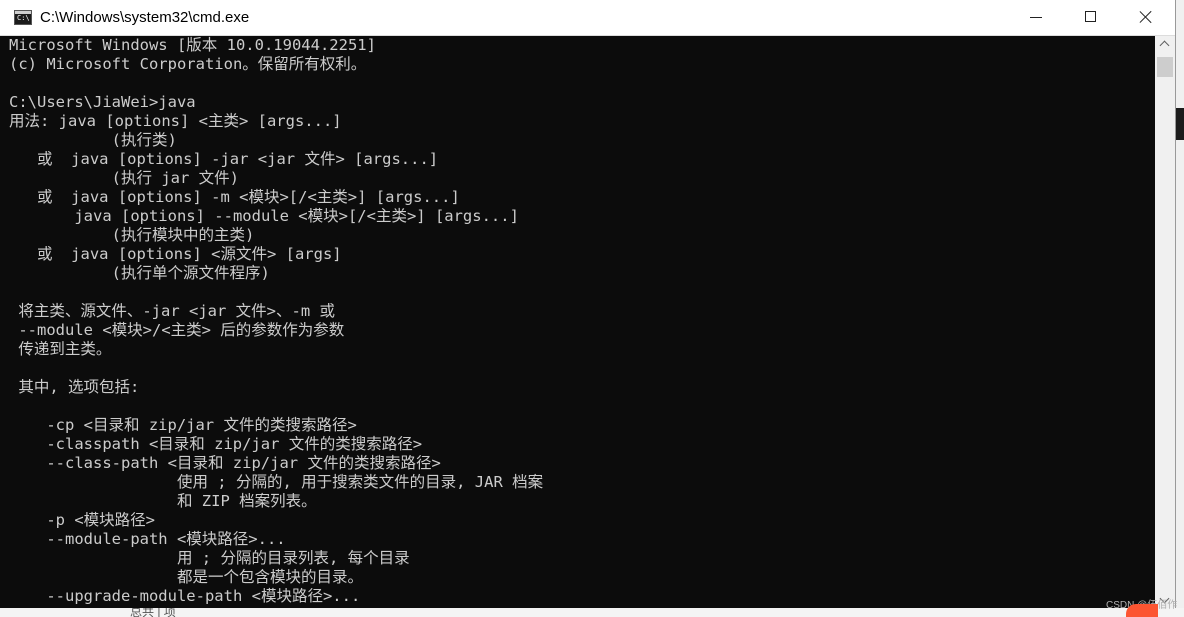 Image resolution: width=1184 pixels, height=617 pixels. Describe the element at coordinates (183, 425) in the screenshot. I see `console-line: -cp <目录和 zip/jar 文件的类搜索路径>` at that location.